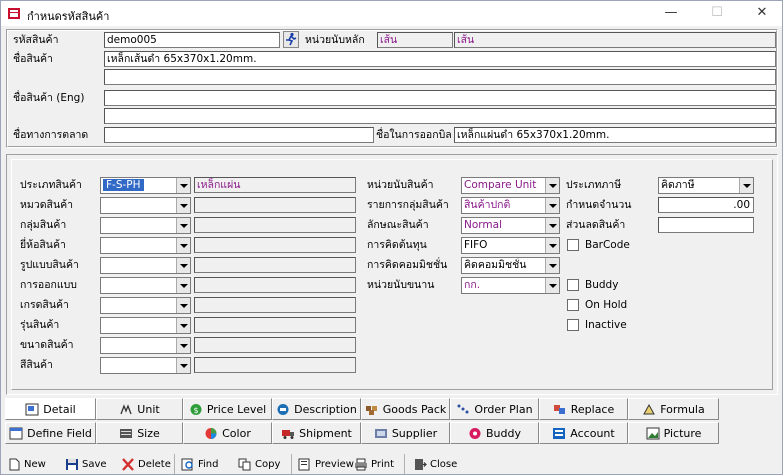 Image resolution: width=783 pixels, height=475 pixels. Describe the element at coordinates (139, 409) in the screenshot. I see `tab-unit: Unit` at that location.